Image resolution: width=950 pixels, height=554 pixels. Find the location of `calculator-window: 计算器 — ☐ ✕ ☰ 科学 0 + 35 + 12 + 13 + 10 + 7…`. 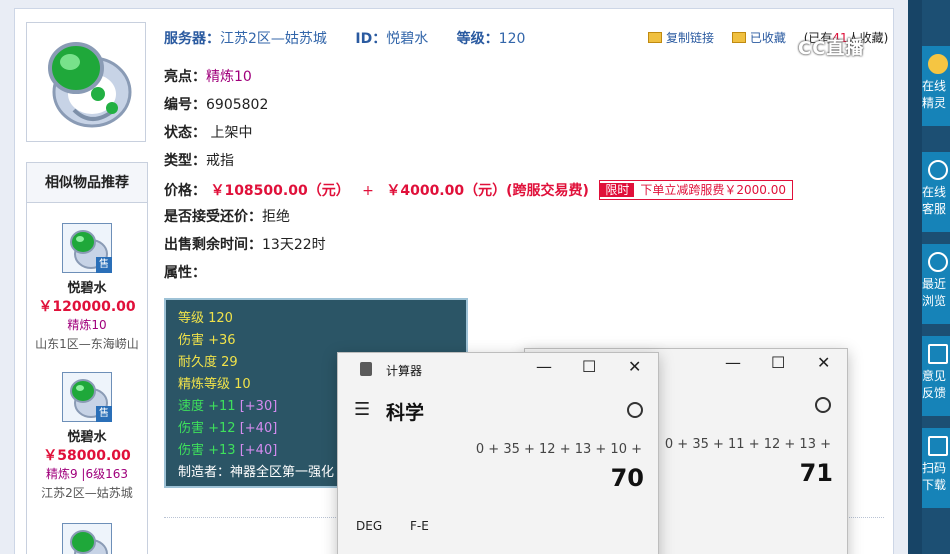

calculator-window: 计算器 — ☐ ✕ ☰ 科学 0 + 35 + 12 + 13 + 10 + 7… is located at coordinates (498, 453).